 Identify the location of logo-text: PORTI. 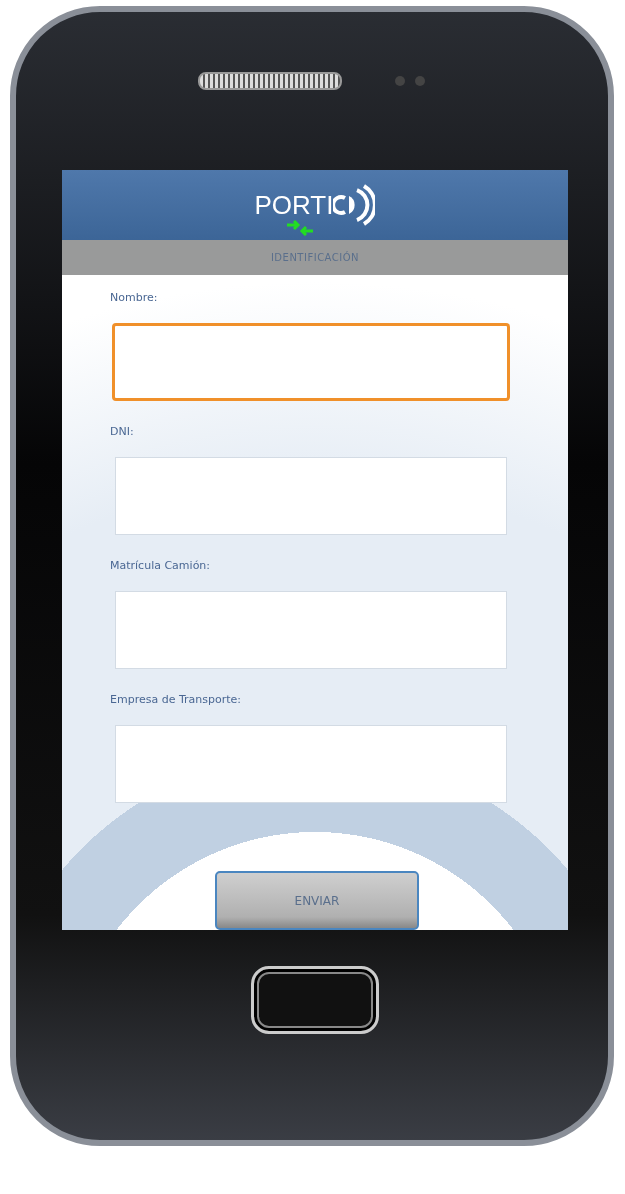
(294, 205).